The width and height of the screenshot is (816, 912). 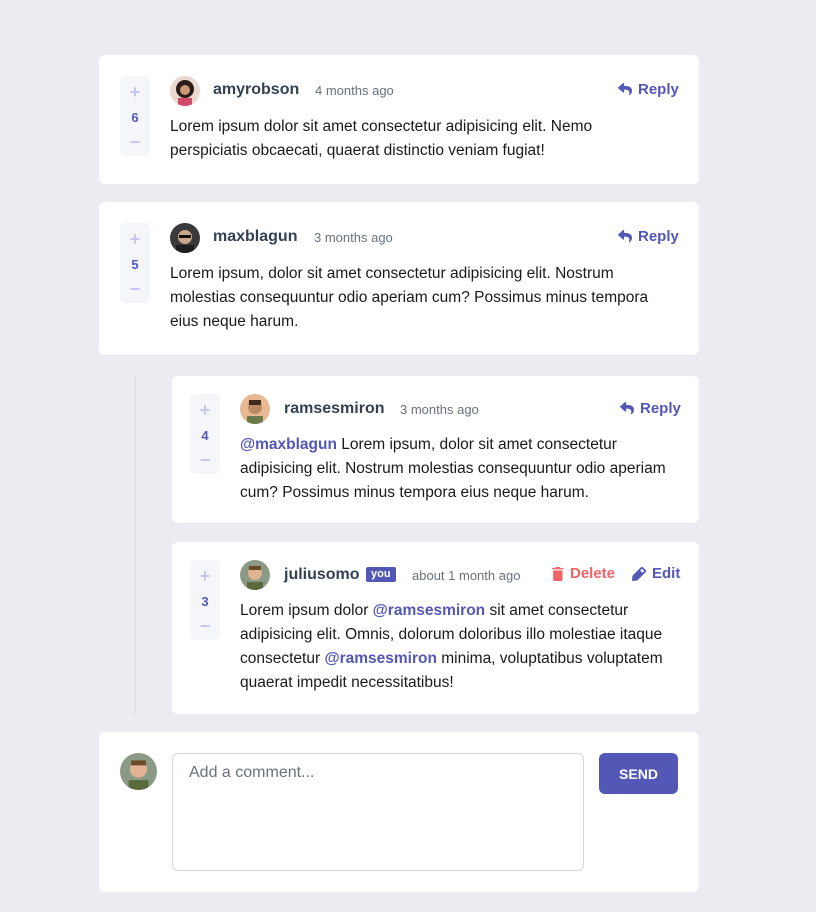 I want to click on trash-icon, so click(x=558, y=573).